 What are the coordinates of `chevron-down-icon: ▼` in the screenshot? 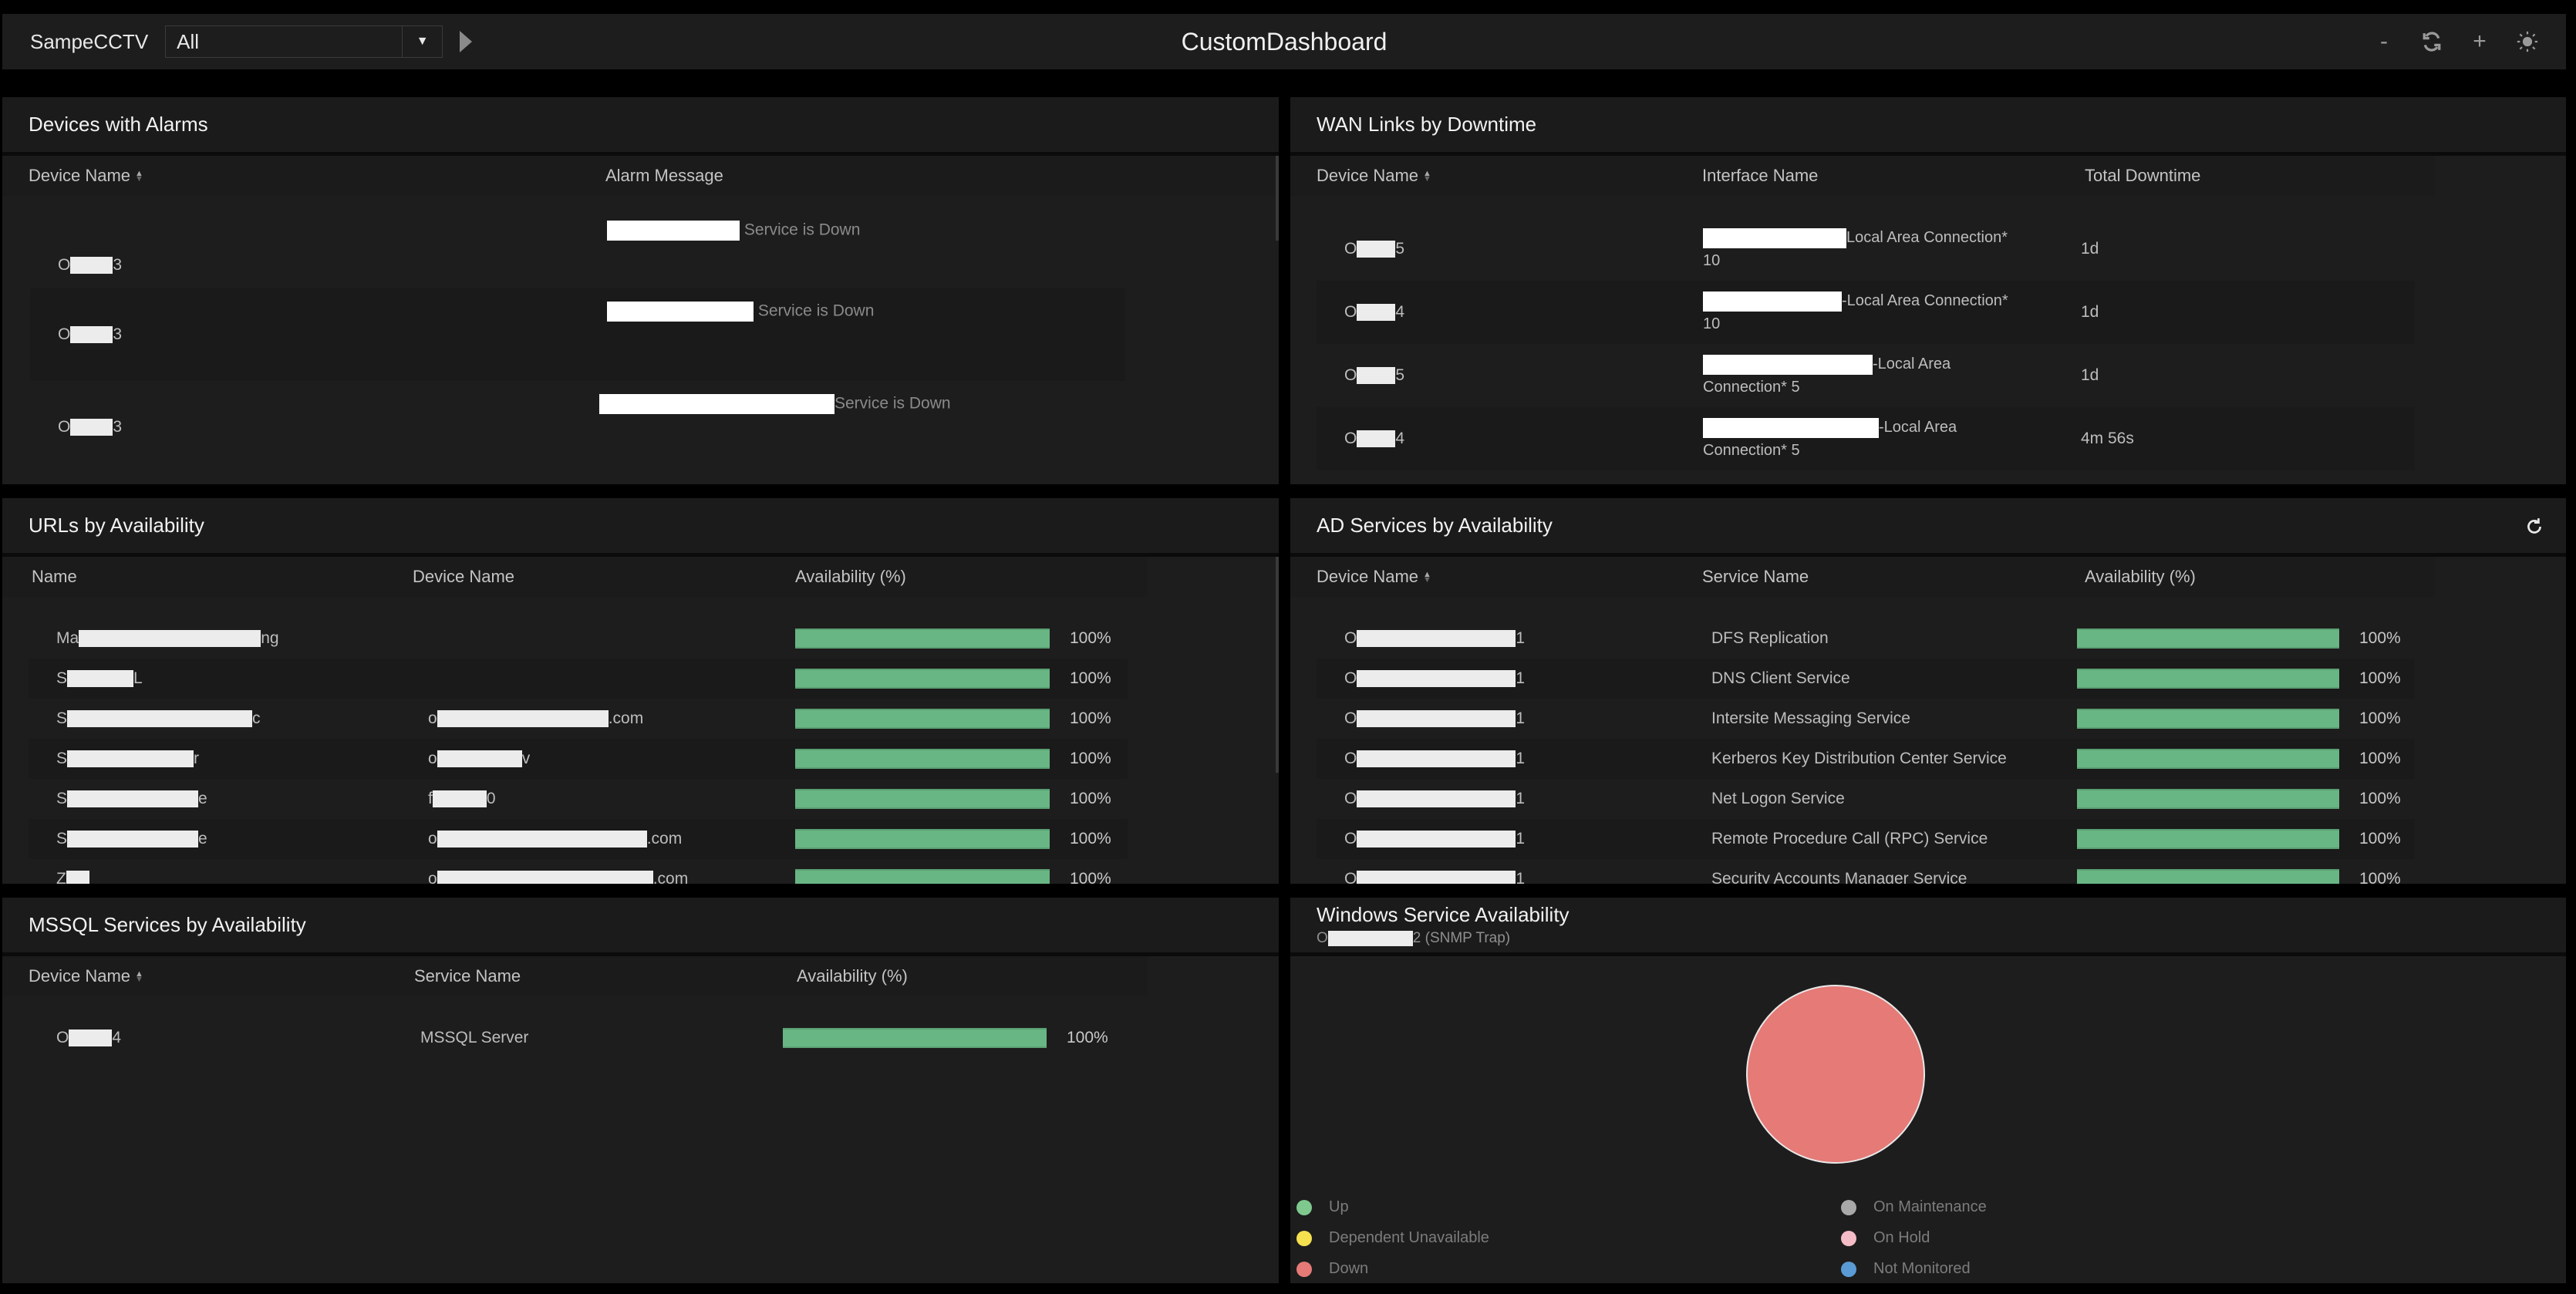 It's located at (422, 41).